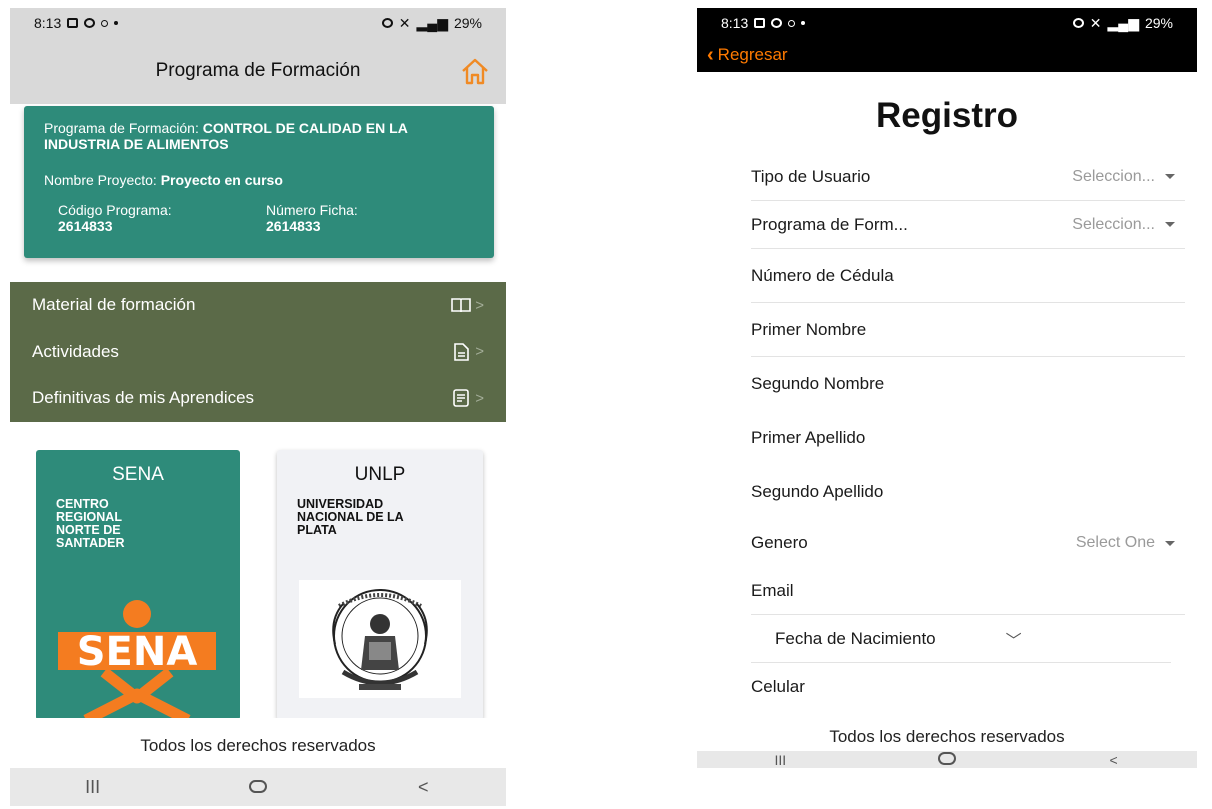 The height and width of the screenshot is (809, 1212). I want to click on unlp-seal-image, so click(380, 639).